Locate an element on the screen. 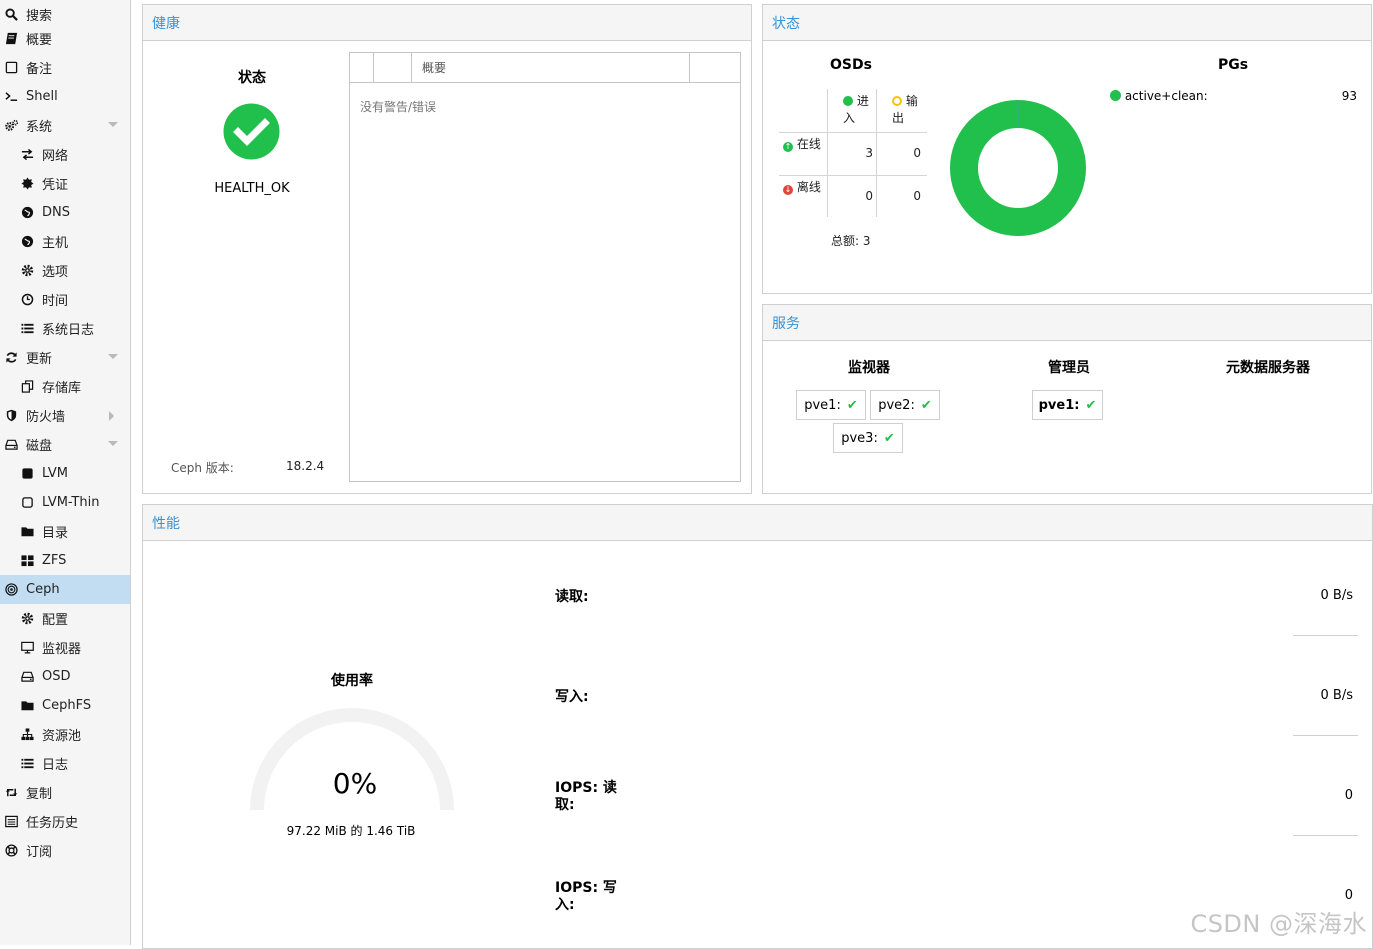 The image size is (1373, 949). osd-down-label: 离线 is located at coordinates (809, 187).